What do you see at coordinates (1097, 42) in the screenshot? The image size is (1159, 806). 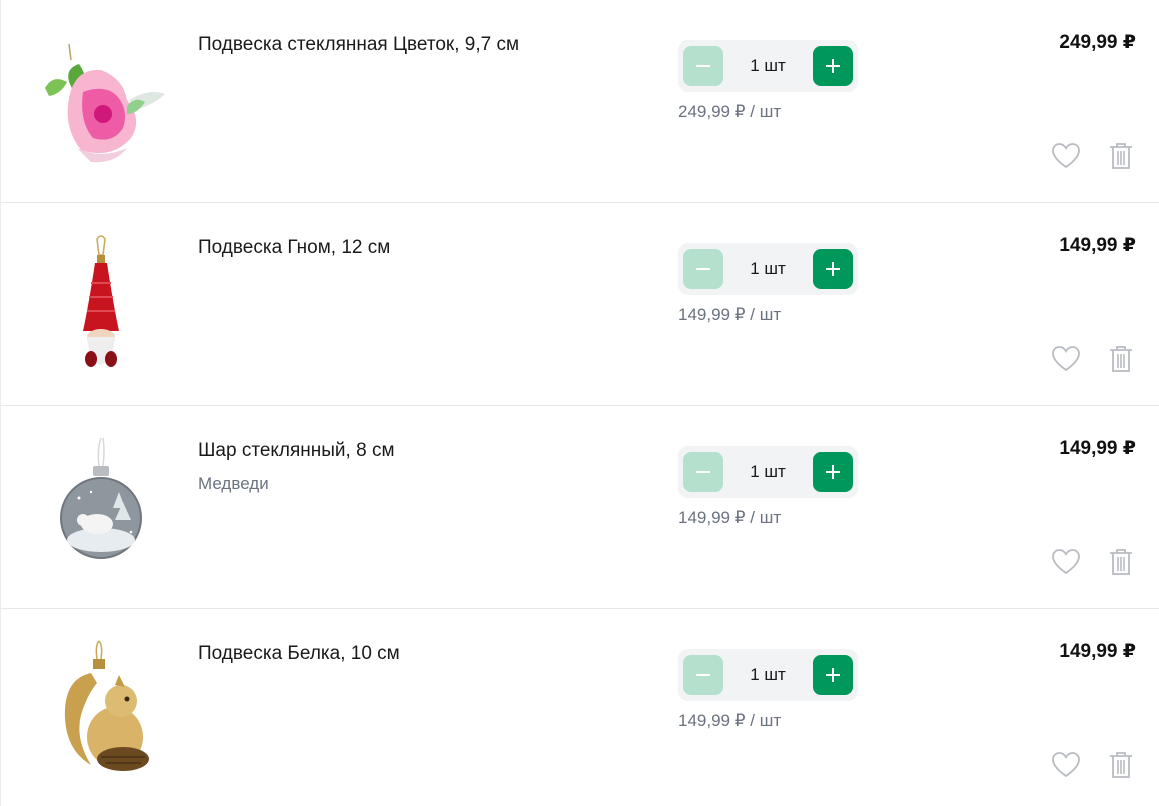 I see `item-total-price: 249,99 ₽` at bounding box center [1097, 42].